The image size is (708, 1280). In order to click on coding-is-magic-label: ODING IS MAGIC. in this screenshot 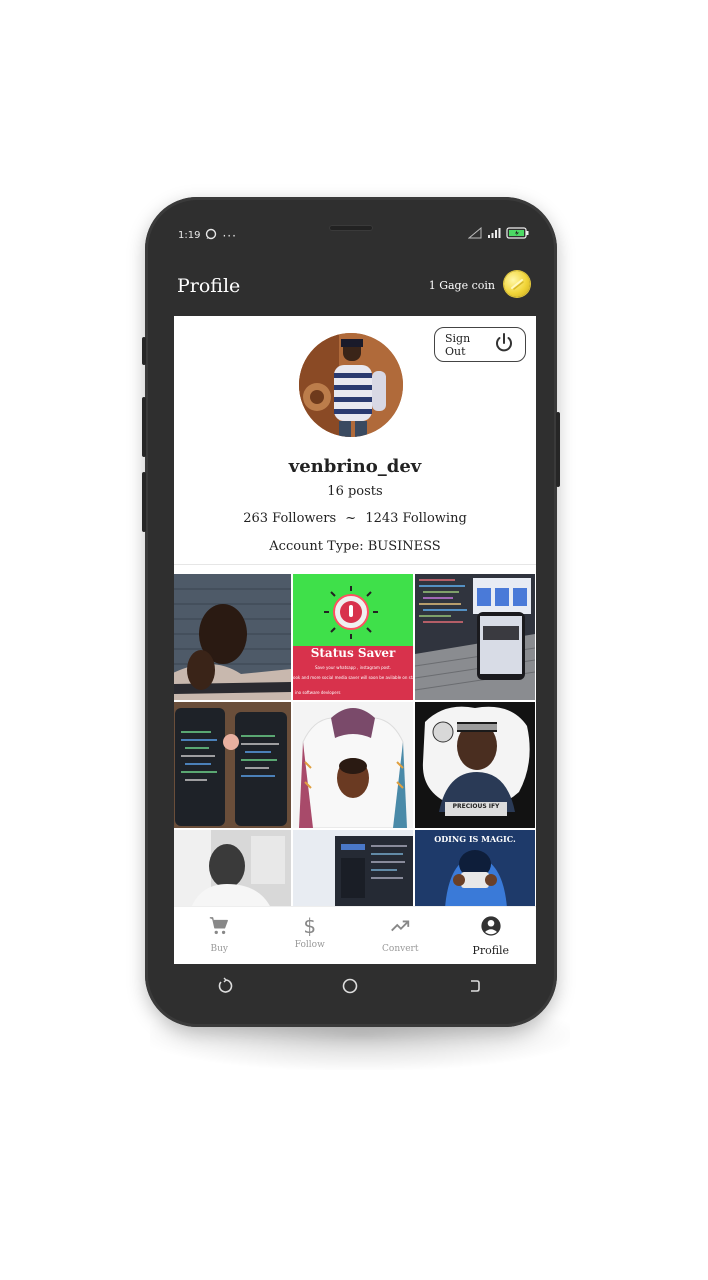, I will do `click(475, 839)`.